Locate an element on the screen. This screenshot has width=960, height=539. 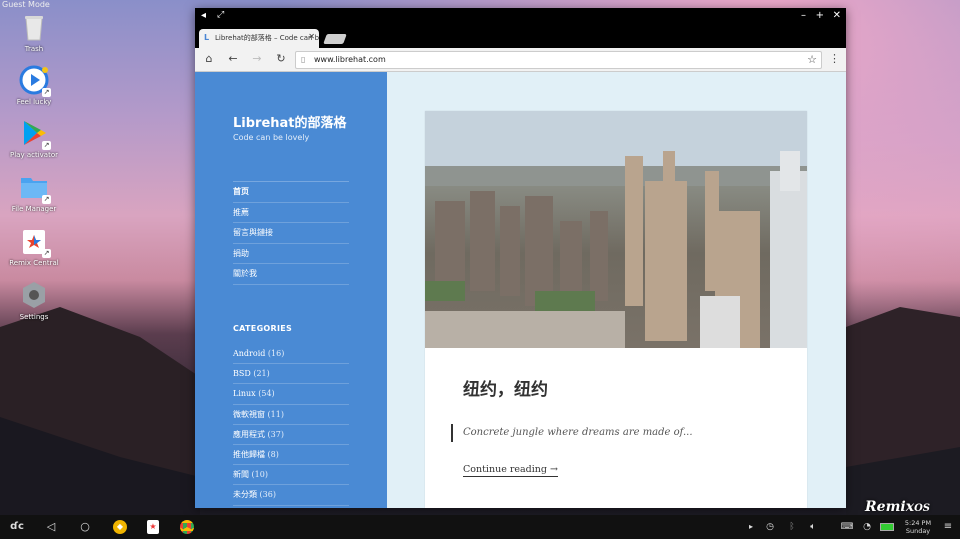
minimize-icon: – is located at coordinates (803, 15).